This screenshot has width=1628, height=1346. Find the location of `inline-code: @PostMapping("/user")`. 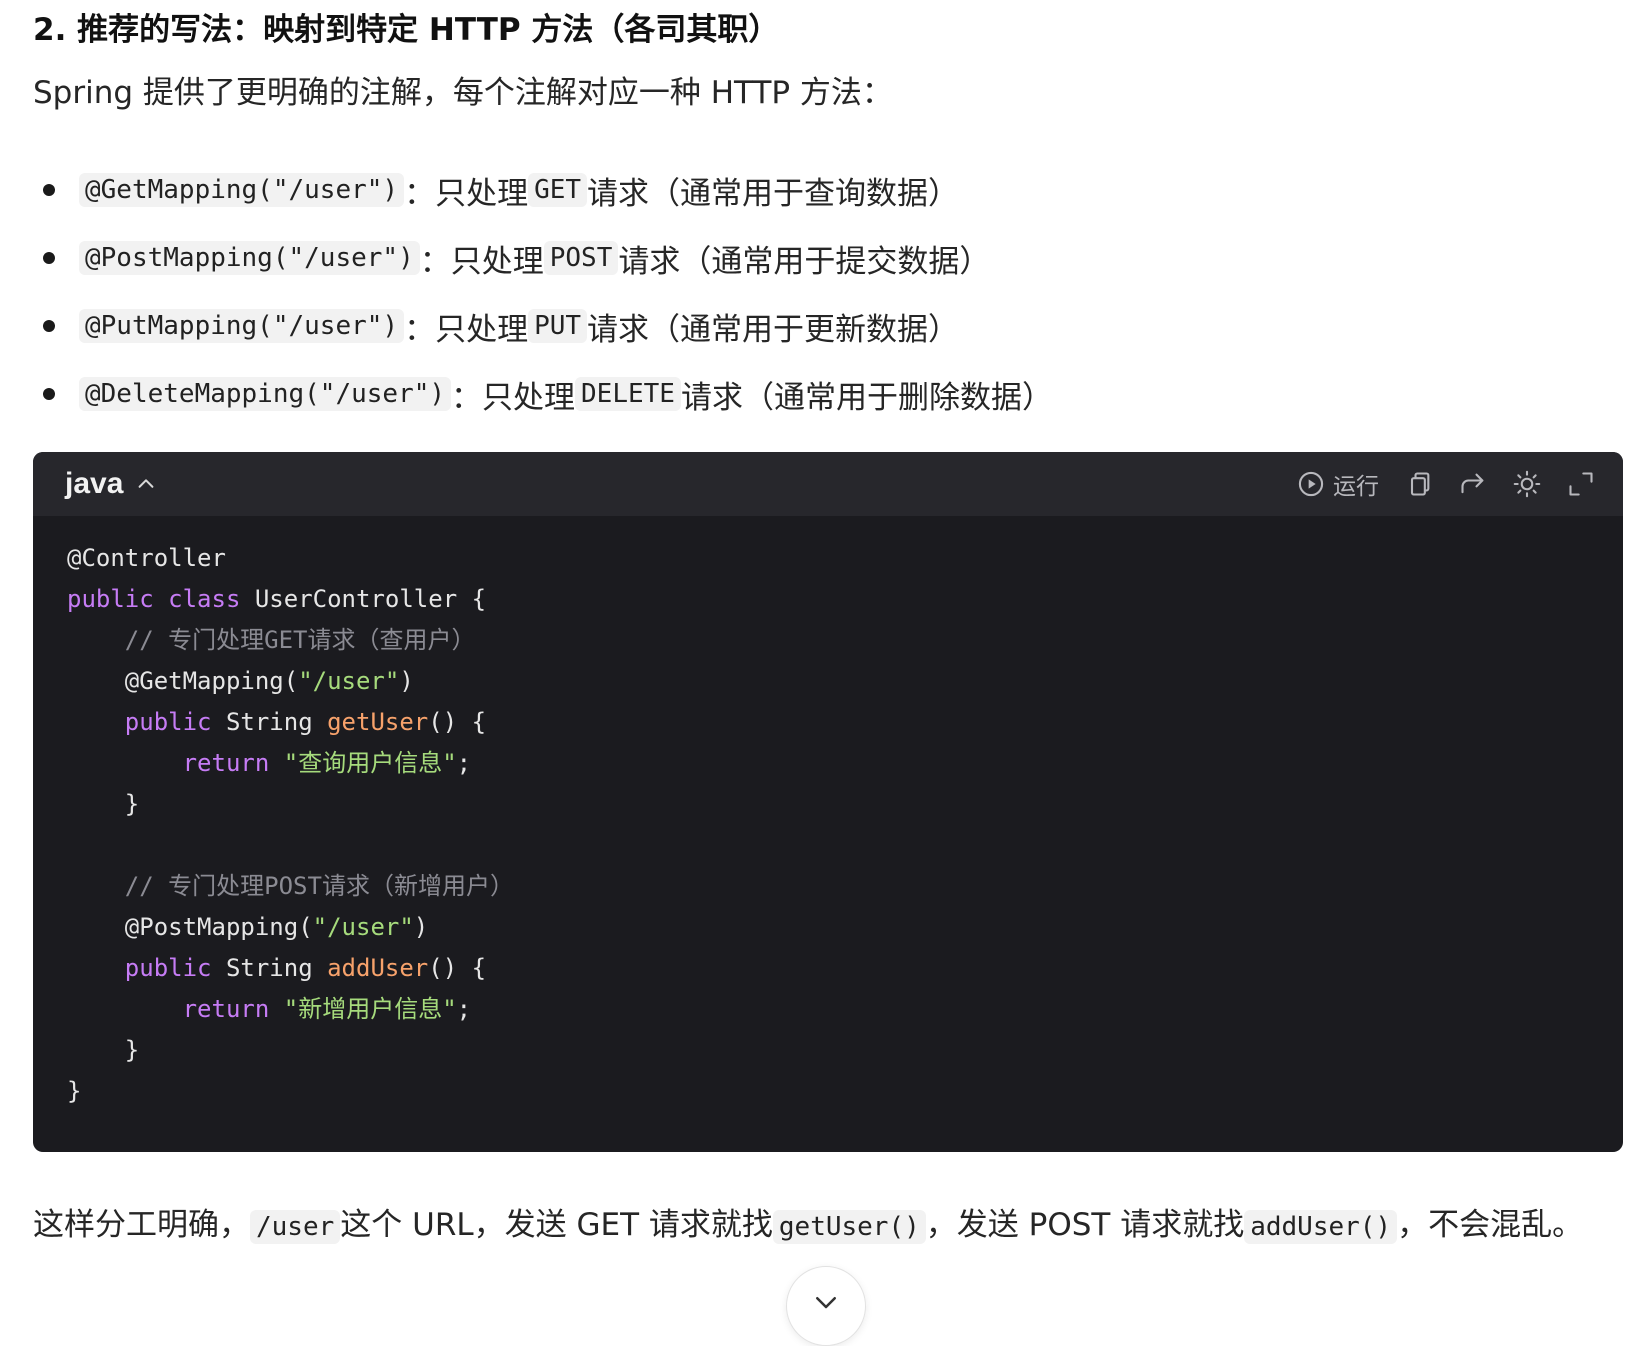

inline-code: @PostMapping("/user") is located at coordinates (249, 258).